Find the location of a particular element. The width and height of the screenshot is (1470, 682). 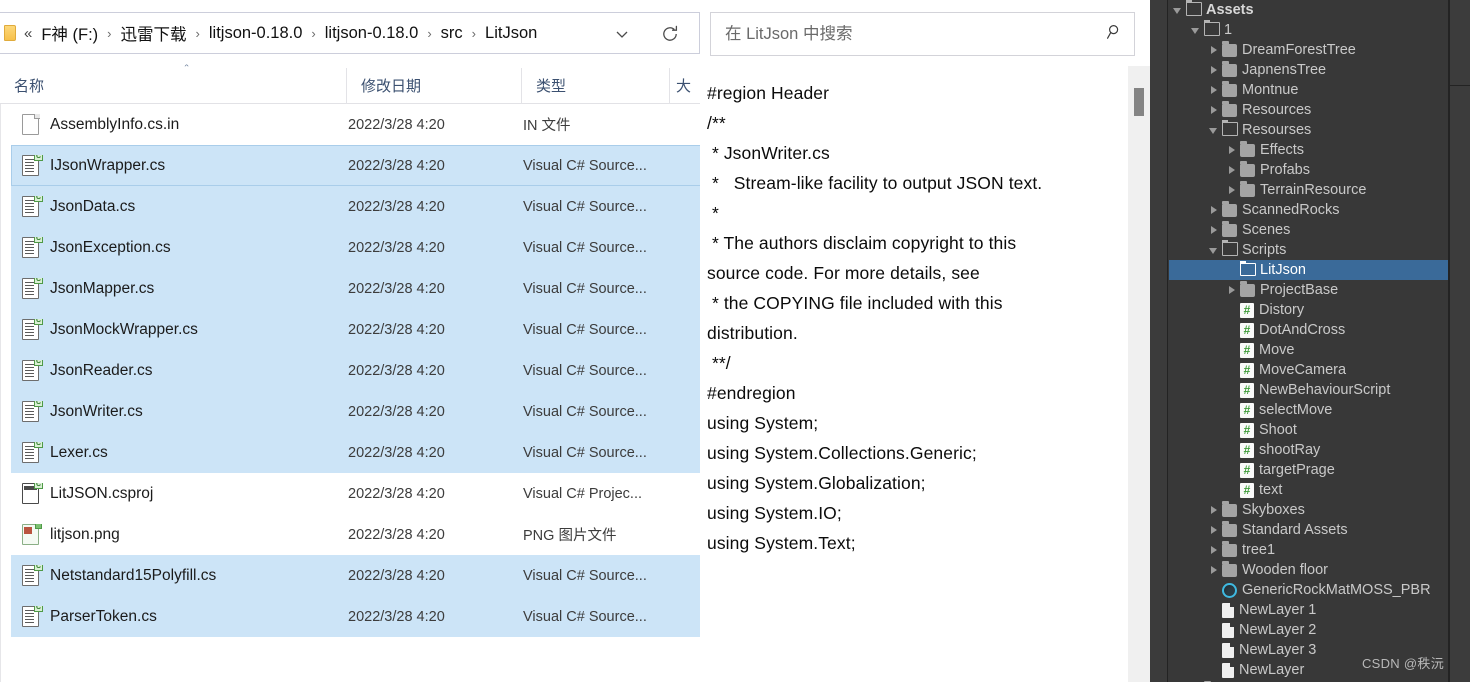

column-header-type: 类型 is located at coordinates (595, 85).